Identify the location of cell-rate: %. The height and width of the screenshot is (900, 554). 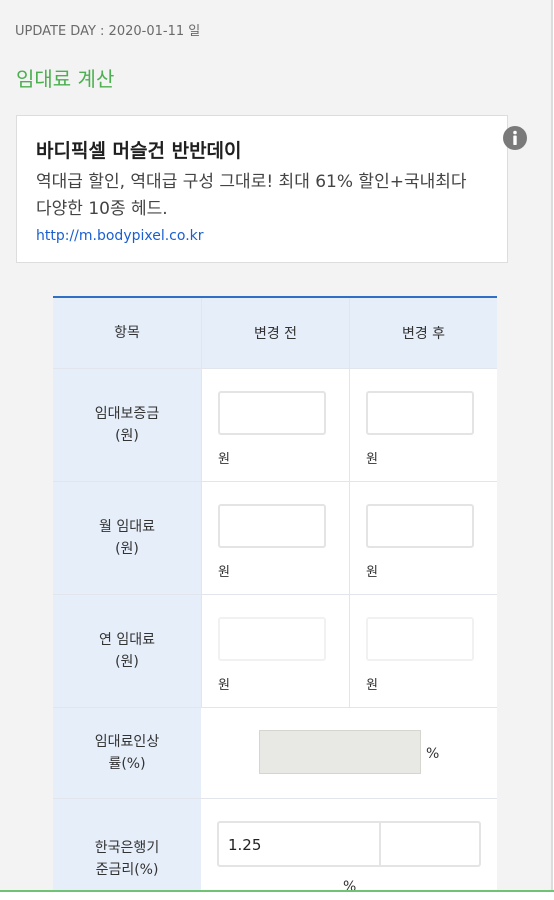
(349, 753).